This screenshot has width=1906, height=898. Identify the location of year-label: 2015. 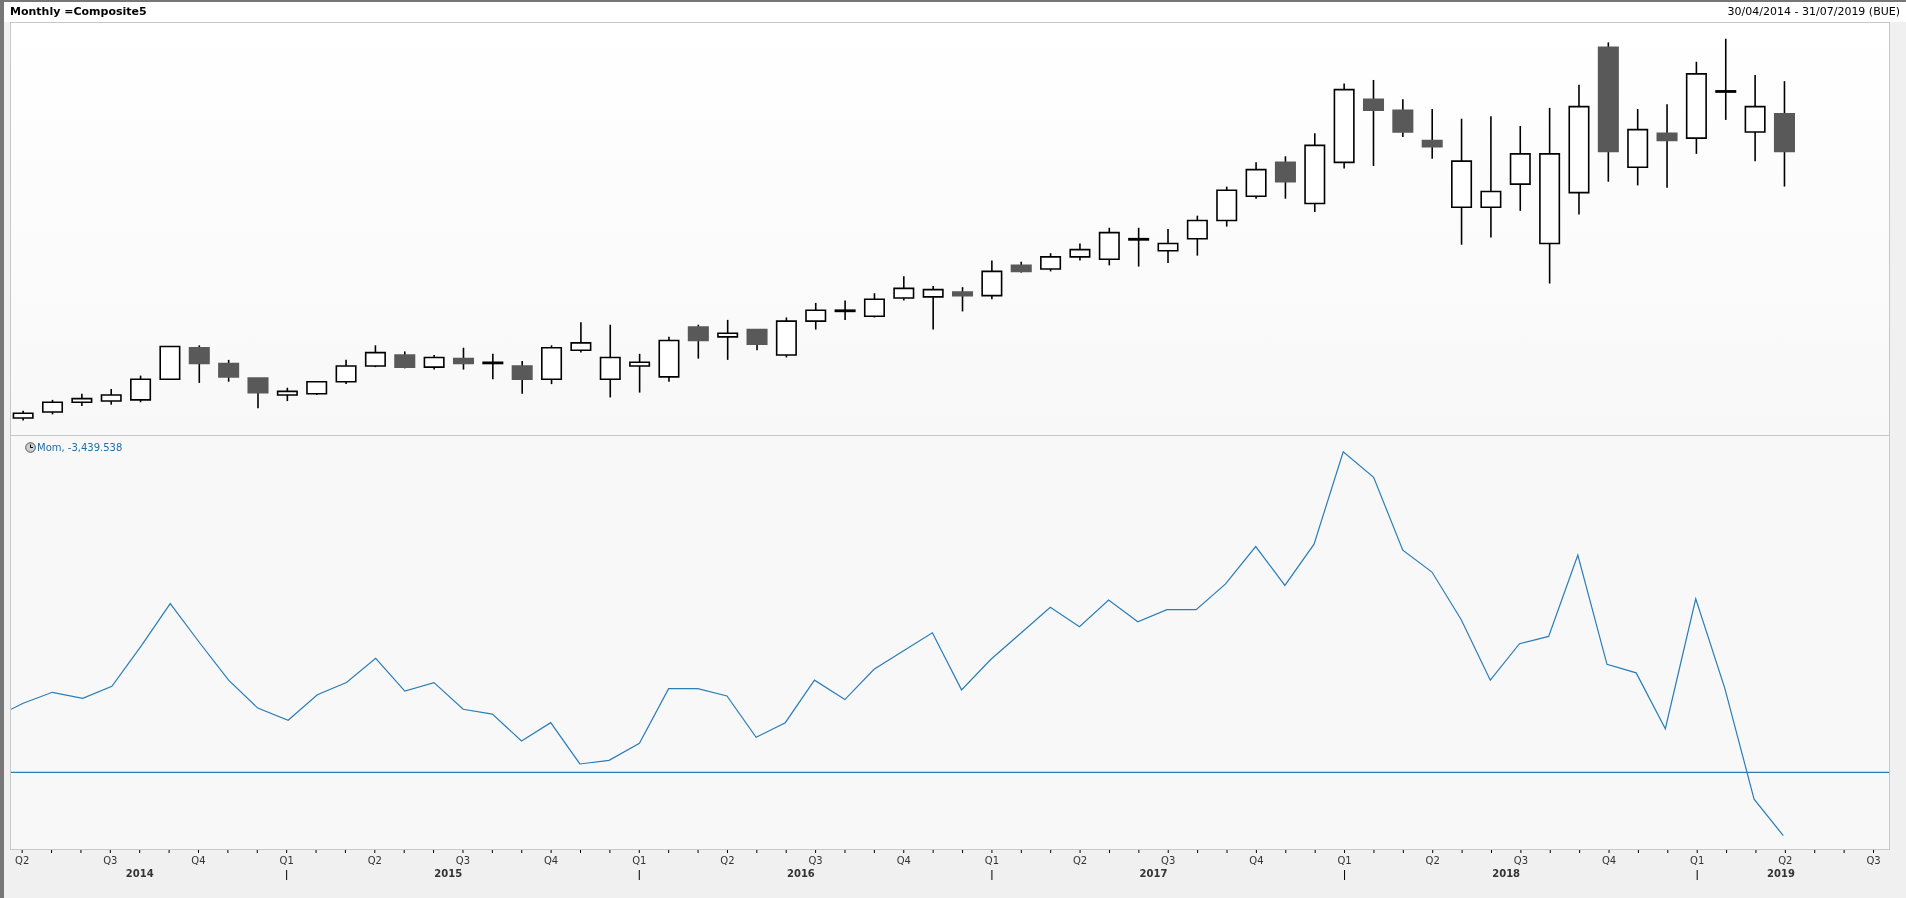
(448, 874).